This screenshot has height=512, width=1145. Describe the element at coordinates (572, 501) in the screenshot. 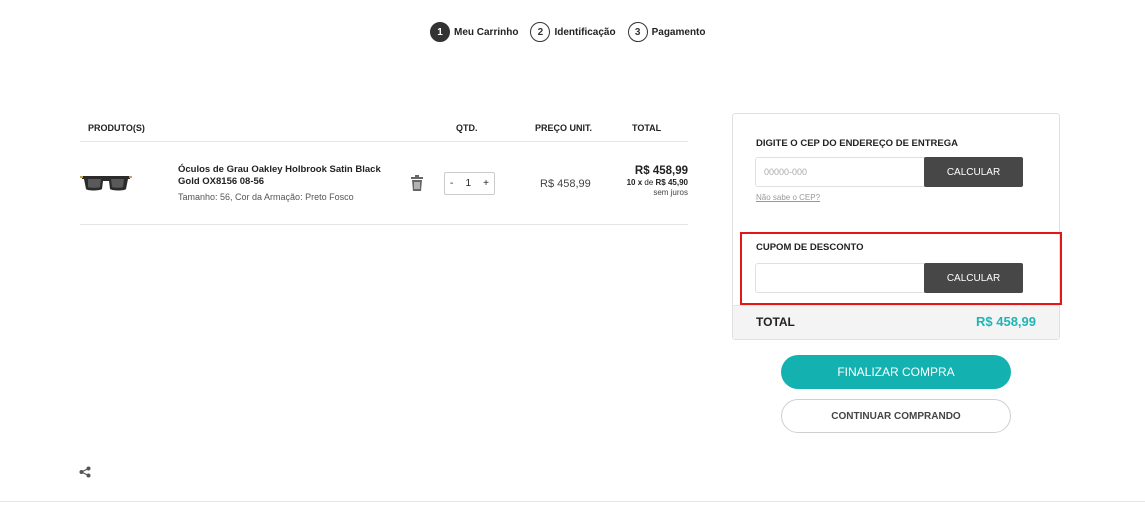

I see `footer-divider` at that location.